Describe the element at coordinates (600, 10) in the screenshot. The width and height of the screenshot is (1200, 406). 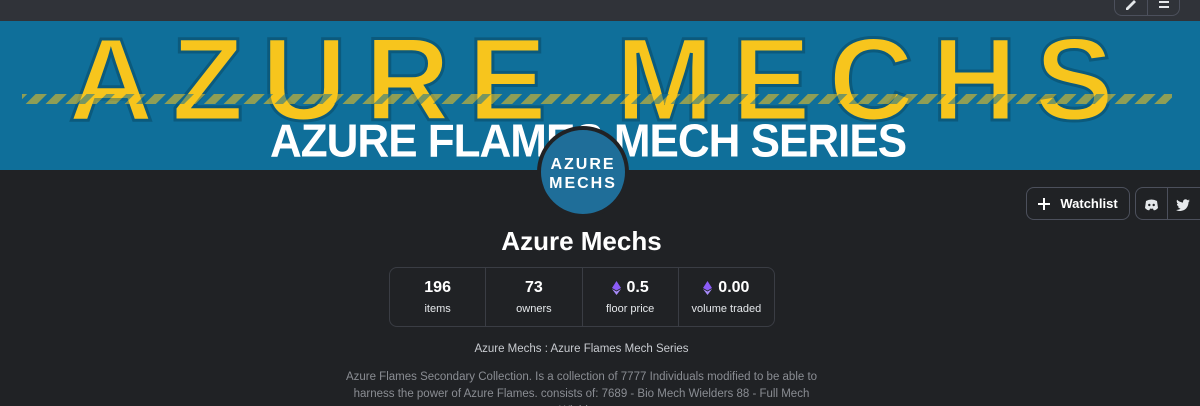
I see `top-bar` at that location.